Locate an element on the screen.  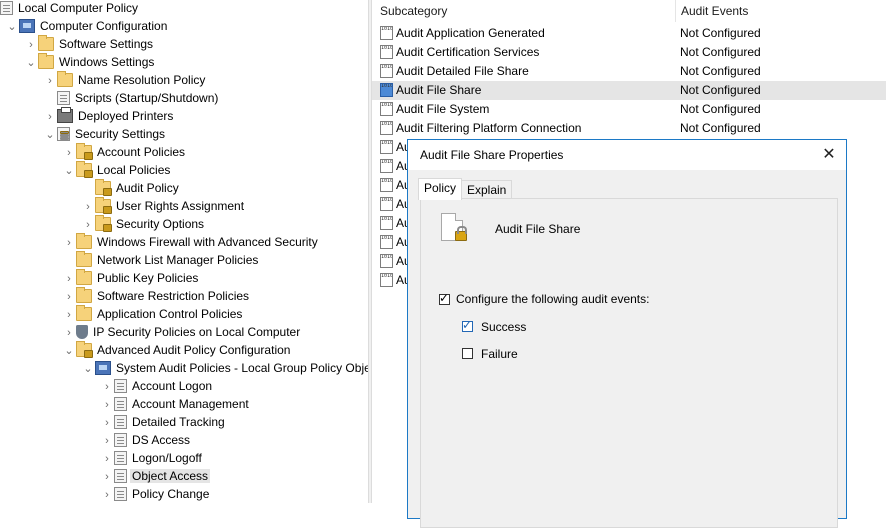
tree-item-label: User Rights Assignment is located at coordinates (180, 206).